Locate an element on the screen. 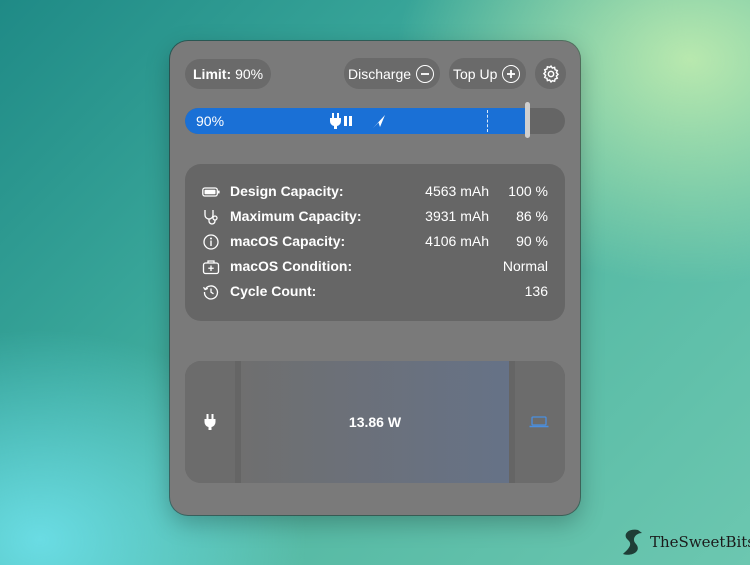  power-wattage-section: 13.86 W is located at coordinates (375, 422).